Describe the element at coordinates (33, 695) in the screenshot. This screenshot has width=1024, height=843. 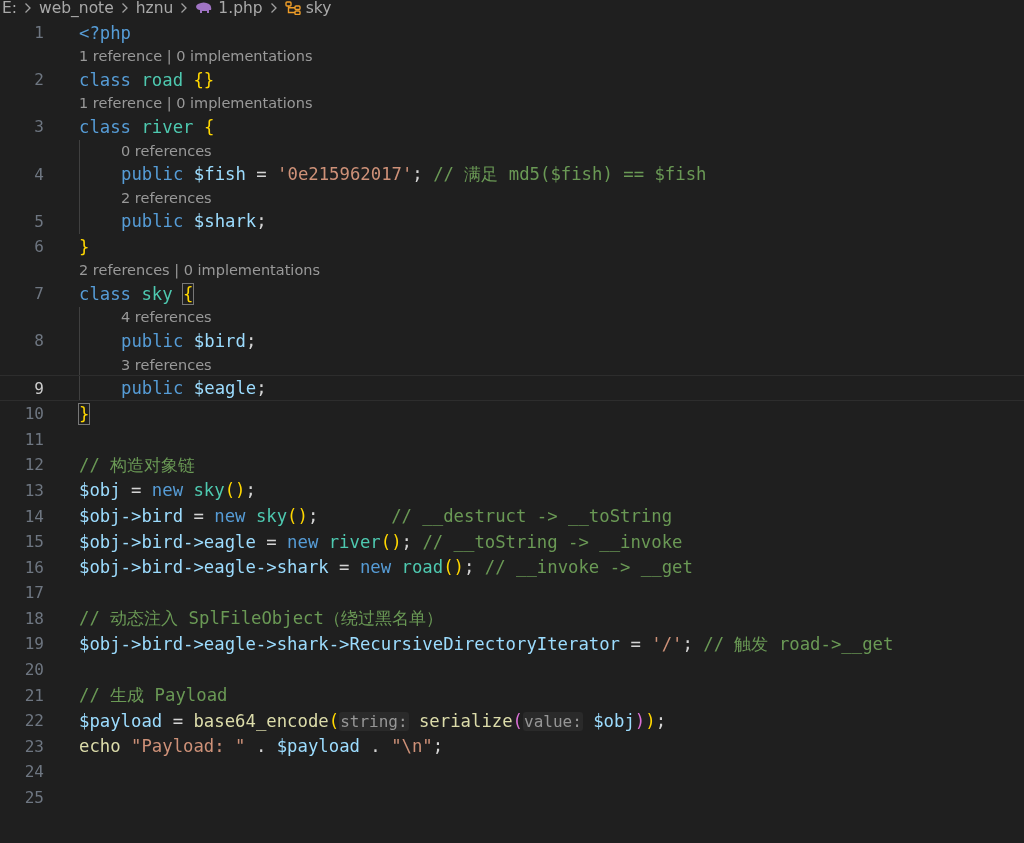
I see `line-number: 21` at that location.